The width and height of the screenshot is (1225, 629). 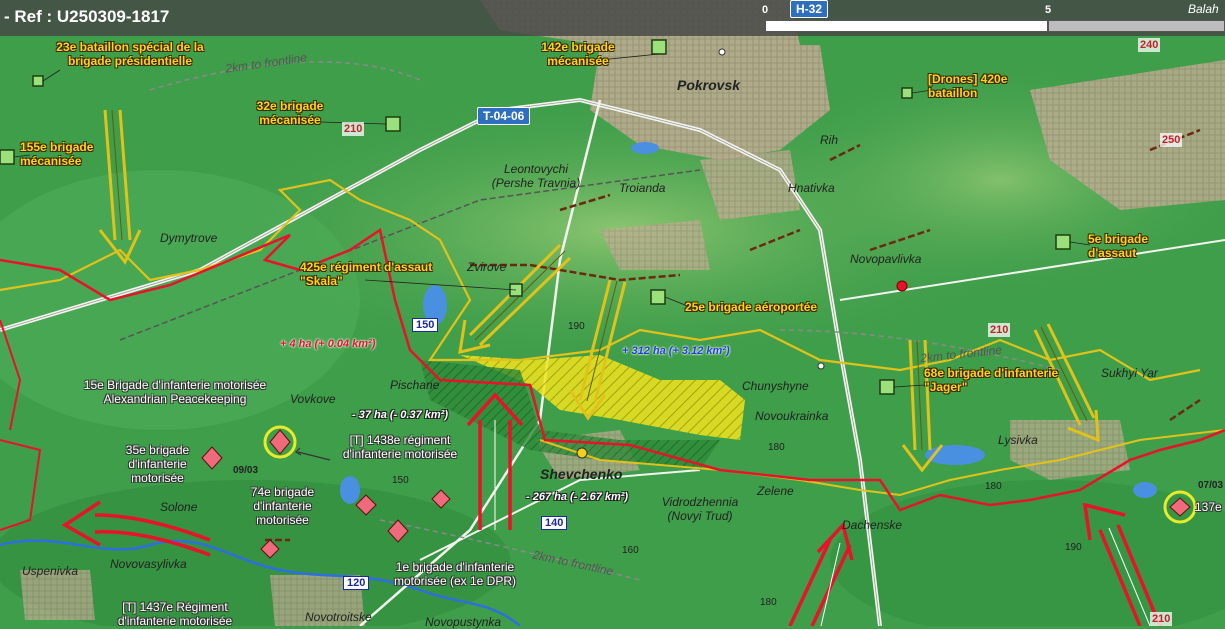 I want to click on town-solone: Solone, so click(x=179, y=507).